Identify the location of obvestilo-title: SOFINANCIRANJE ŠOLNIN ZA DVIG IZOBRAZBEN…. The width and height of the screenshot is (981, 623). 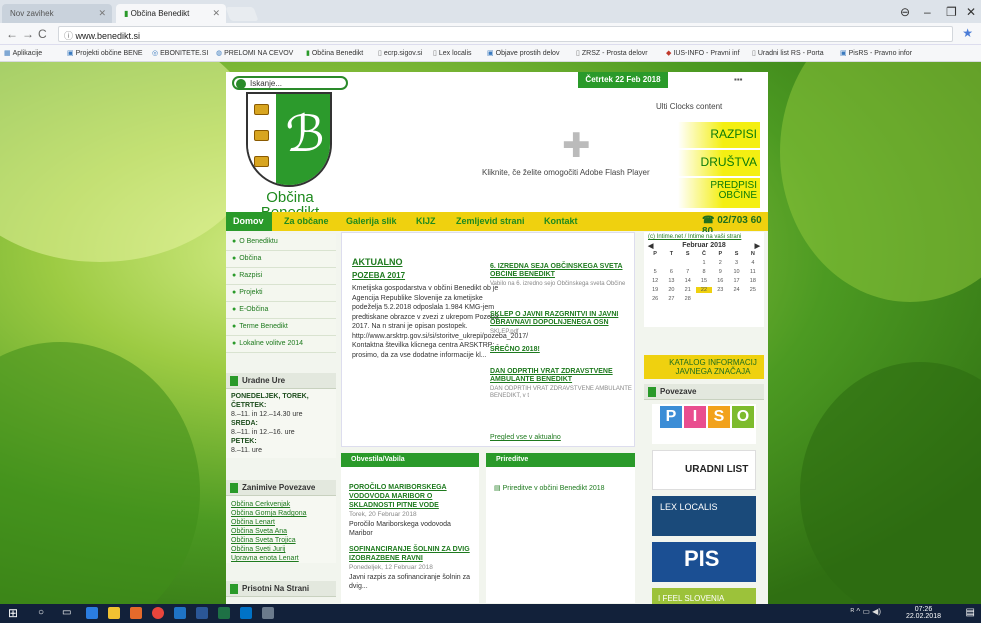
(410, 554).